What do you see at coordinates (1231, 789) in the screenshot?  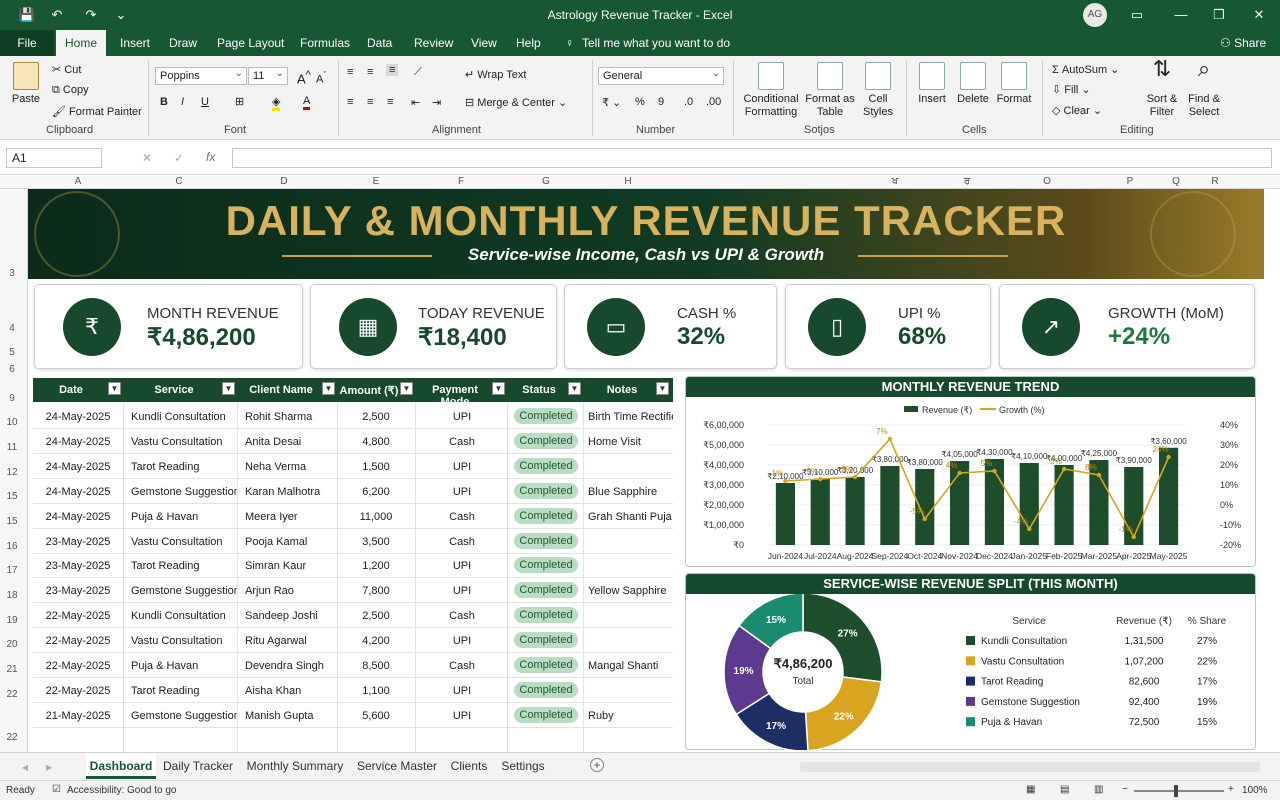 I see `zoom-in-icon: +` at bounding box center [1231, 789].